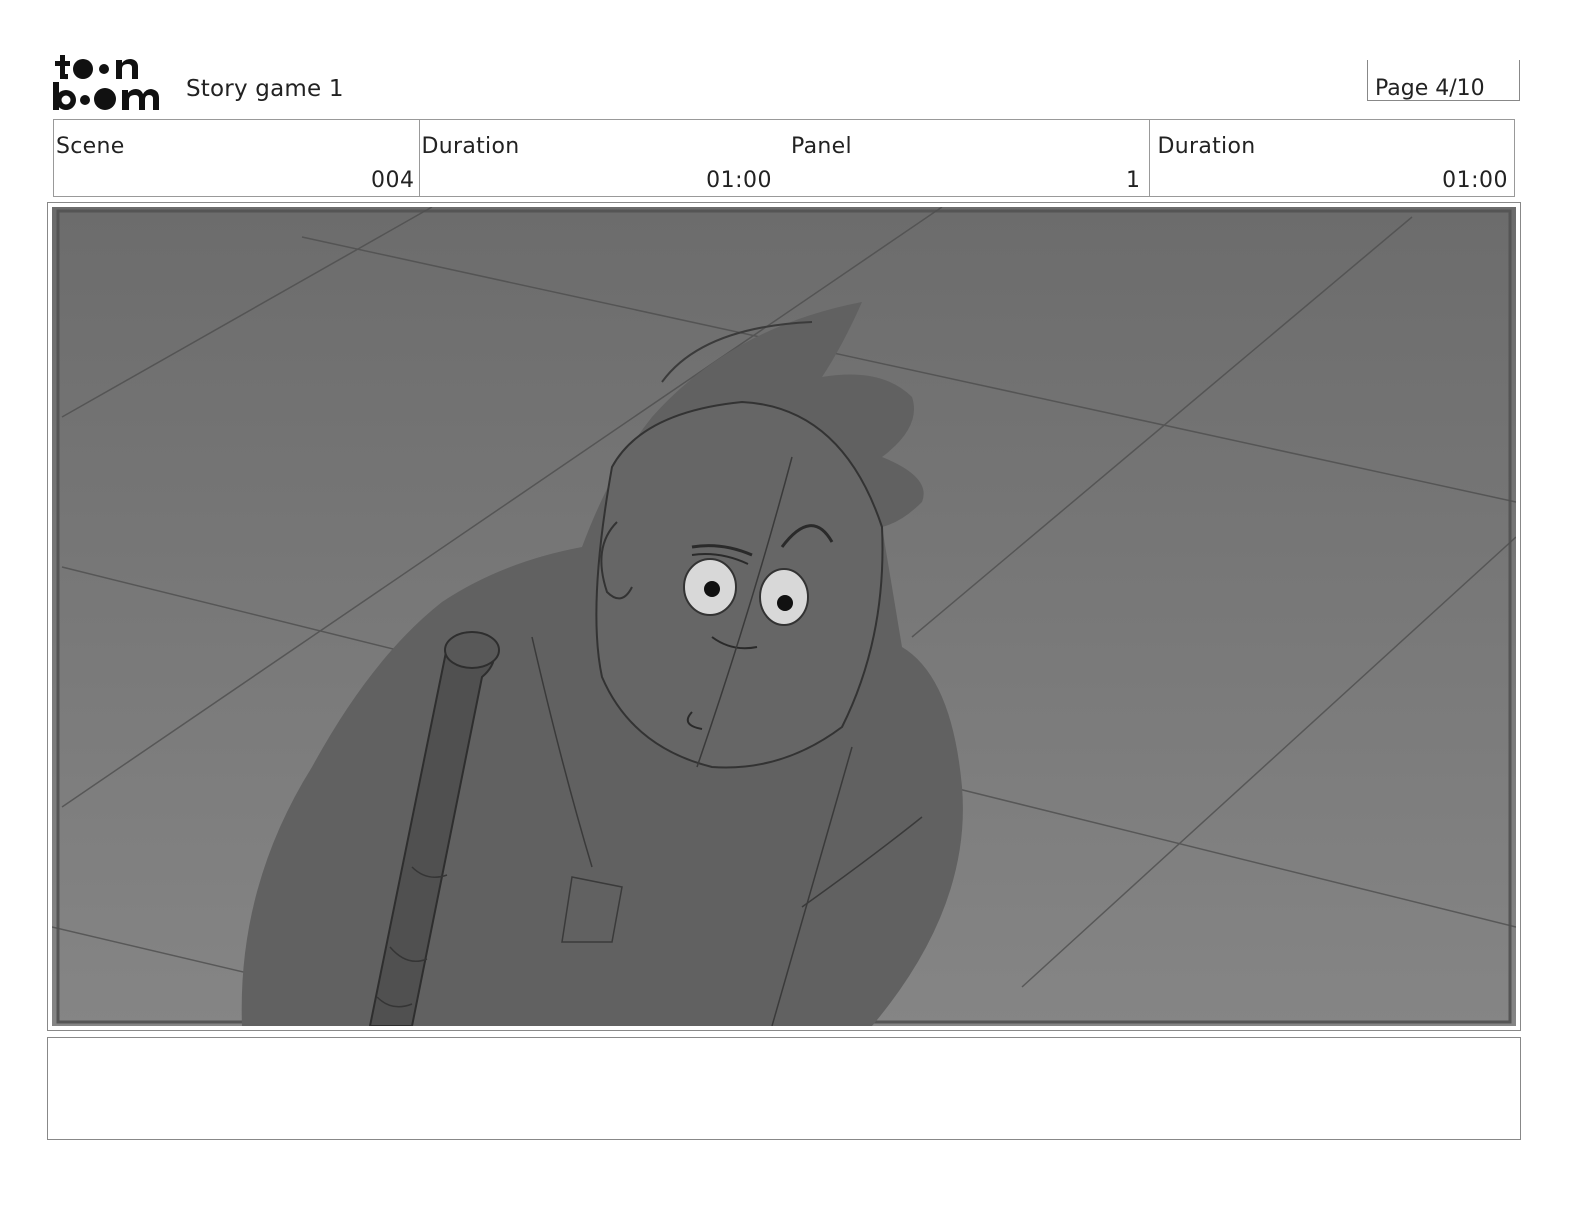 The width and height of the screenshot is (1584, 1224). I want to click on panel-label: Panel, so click(821, 146).